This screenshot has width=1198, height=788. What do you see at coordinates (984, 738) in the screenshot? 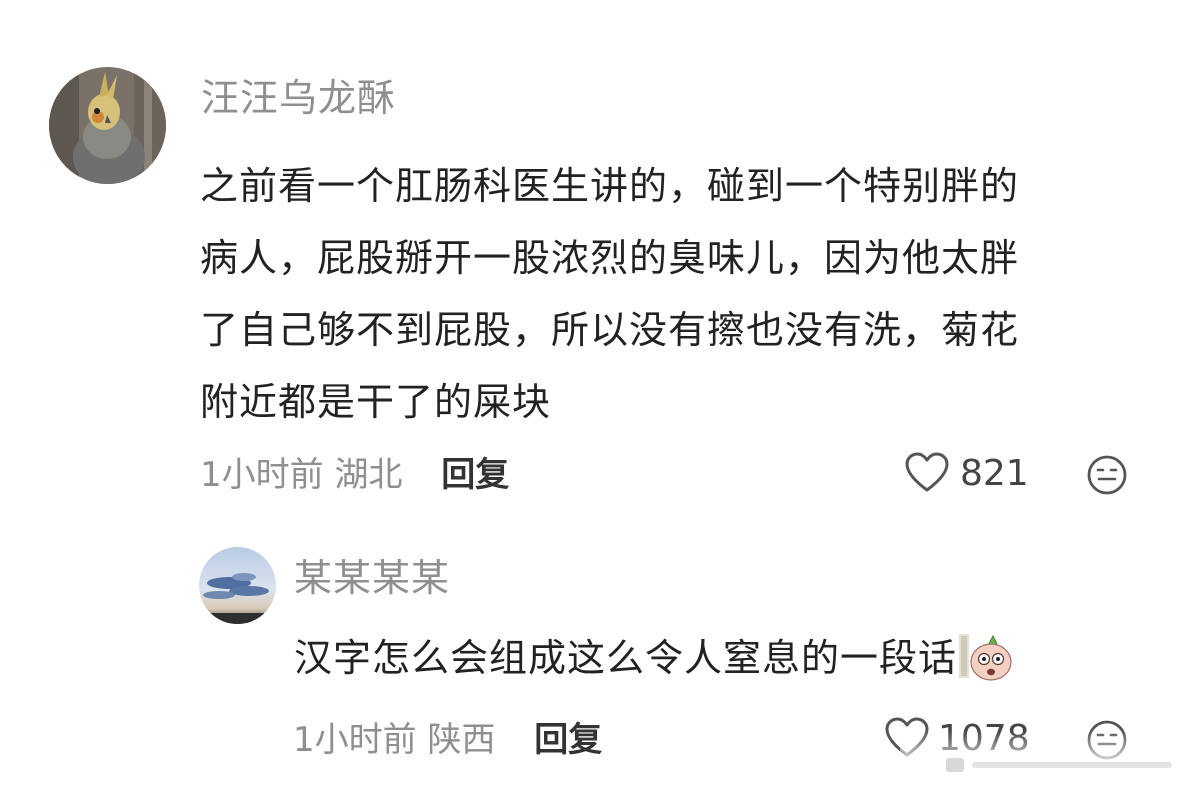
I see `like-count: 1078` at bounding box center [984, 738].